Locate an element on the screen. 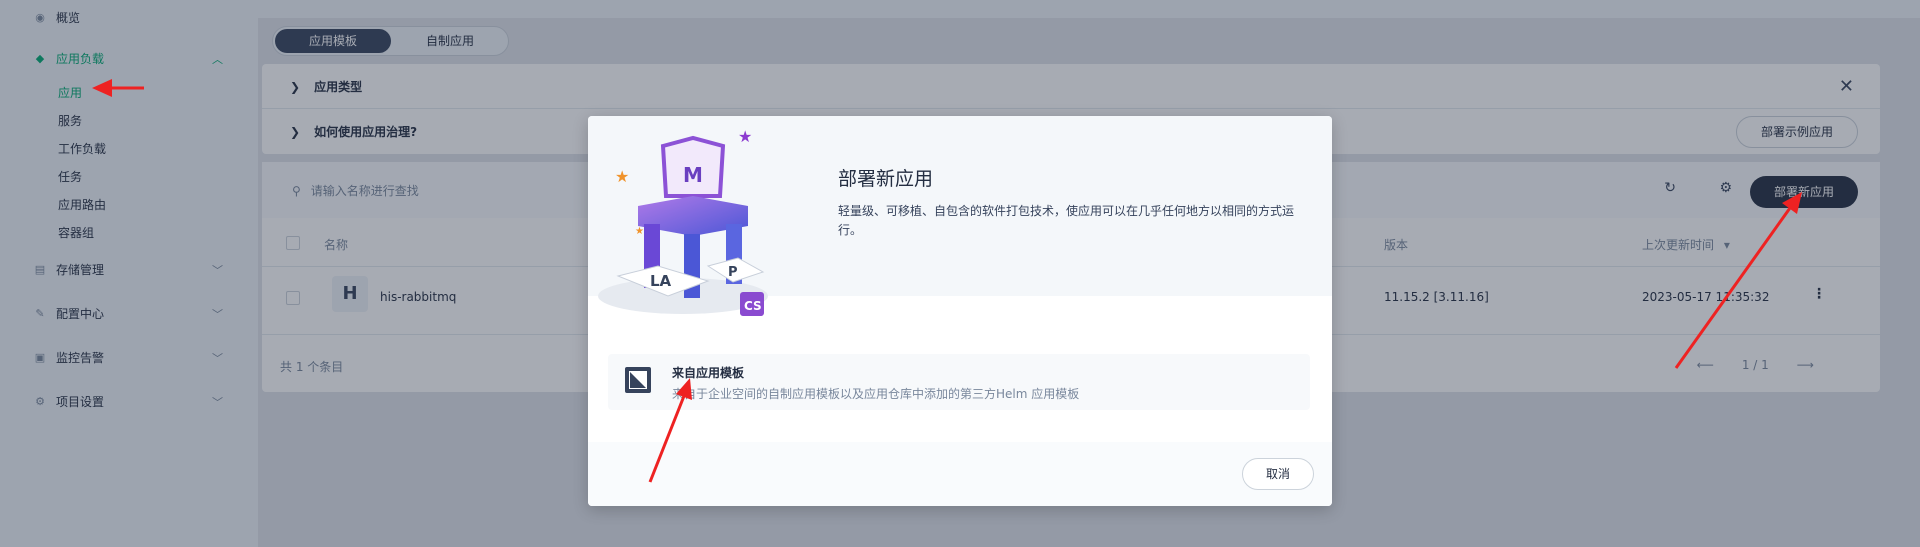 The image size is (1920, 547). svg-text: M is located at coordinates (693, 175).